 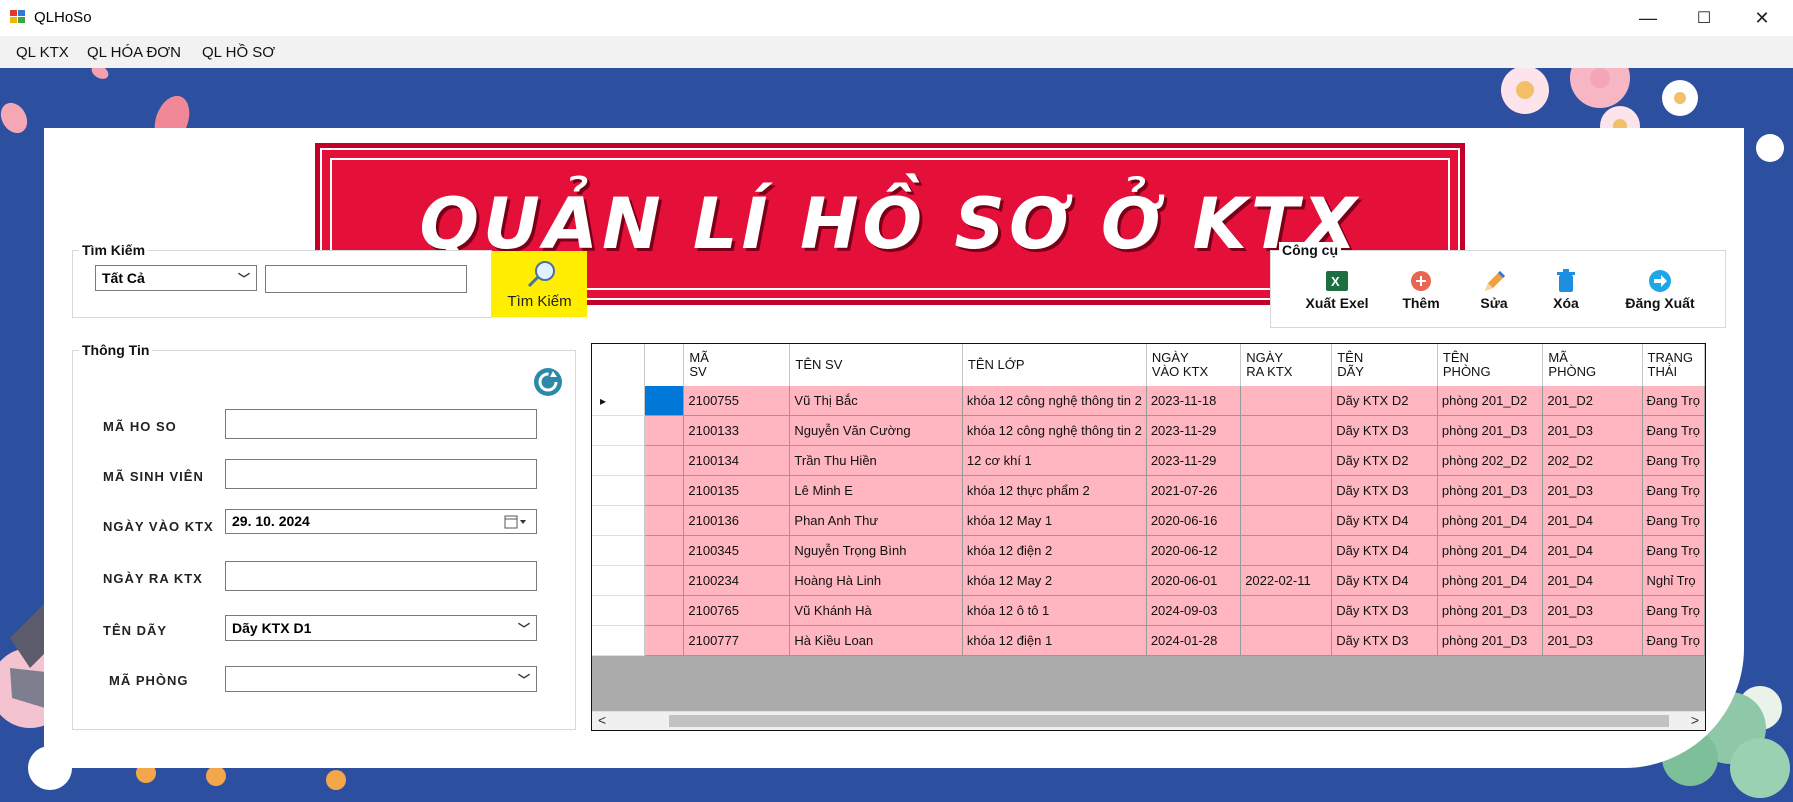 What do you see at coordinates (1695, 720) in the screenshot?
I see `scroll-right-arrow: >` at bounding box center [1695, 720].